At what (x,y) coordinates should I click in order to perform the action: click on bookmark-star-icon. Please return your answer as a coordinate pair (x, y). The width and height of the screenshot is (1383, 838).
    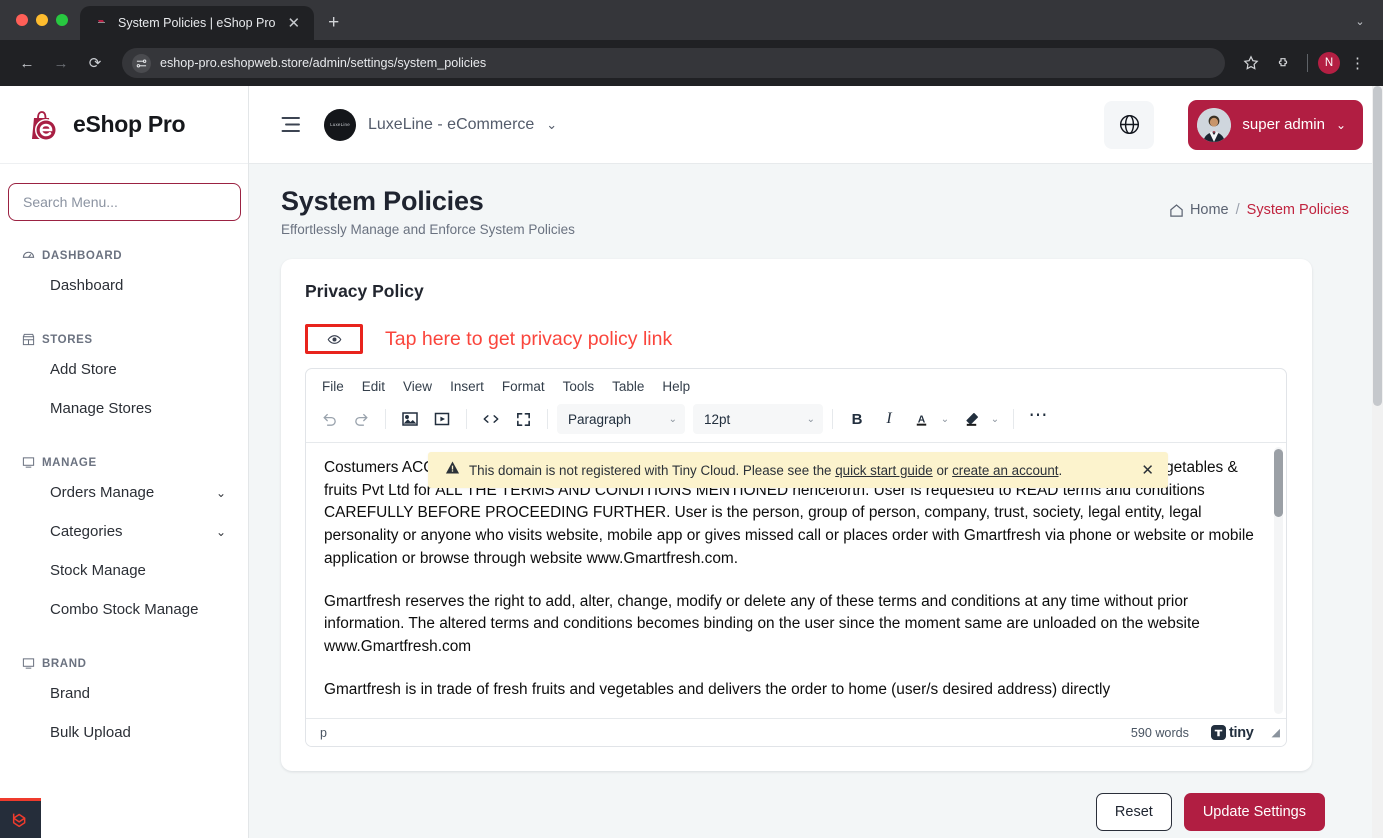
    Looking at the image, I should click on (1251, 63).